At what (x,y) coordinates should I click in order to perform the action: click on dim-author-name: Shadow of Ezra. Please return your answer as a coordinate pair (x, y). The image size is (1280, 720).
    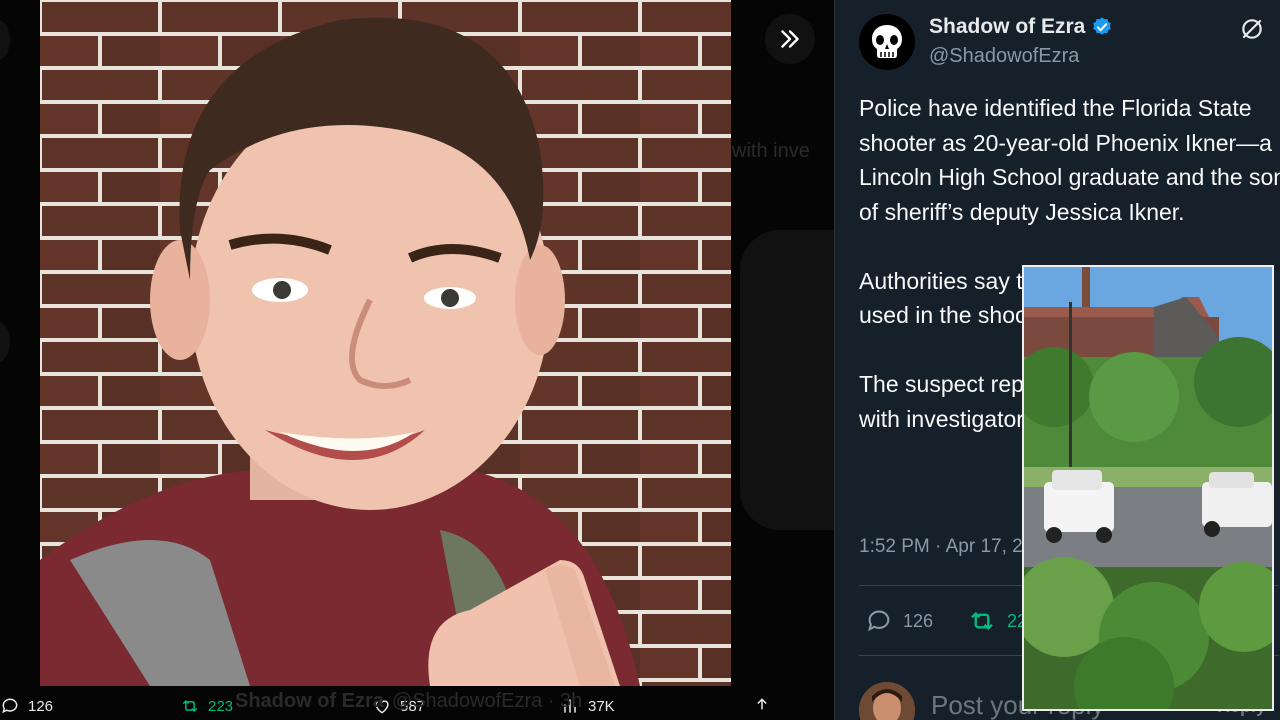
    Looking at the image, I should click on (309, 701).